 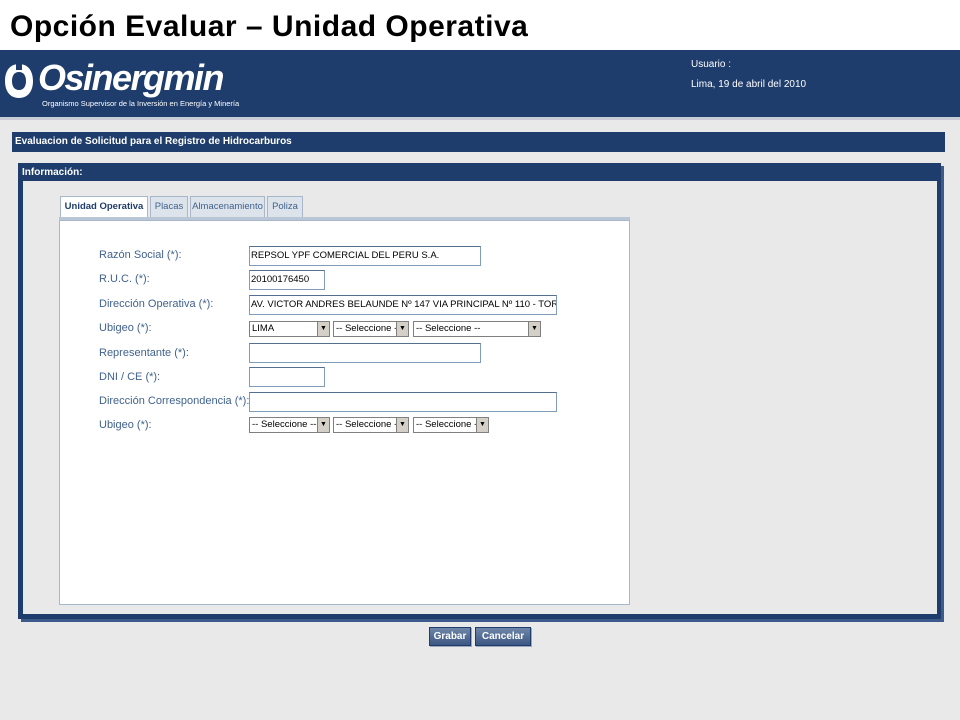 What do you see at coordinates (144, 353) in the screenshot?
I see `representante-label: Representante (*):` at bounding box center [144, 353].